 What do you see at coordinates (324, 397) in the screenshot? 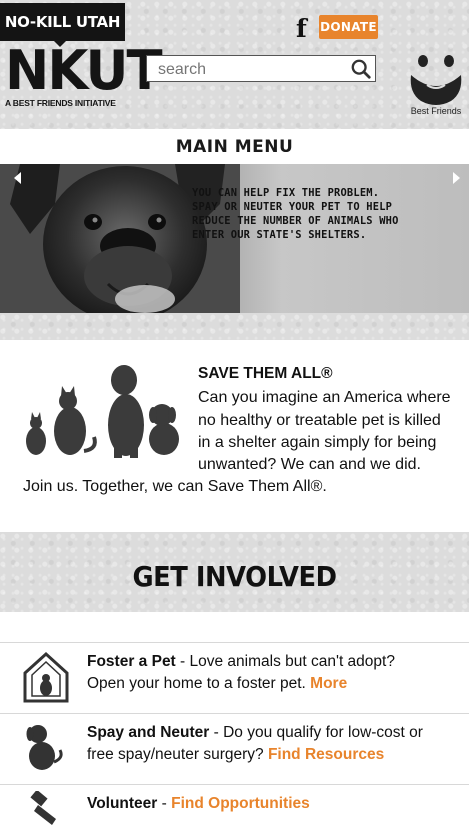
I see `save-text-line: Can you imagine an America where` at bounding box center [324, 397].